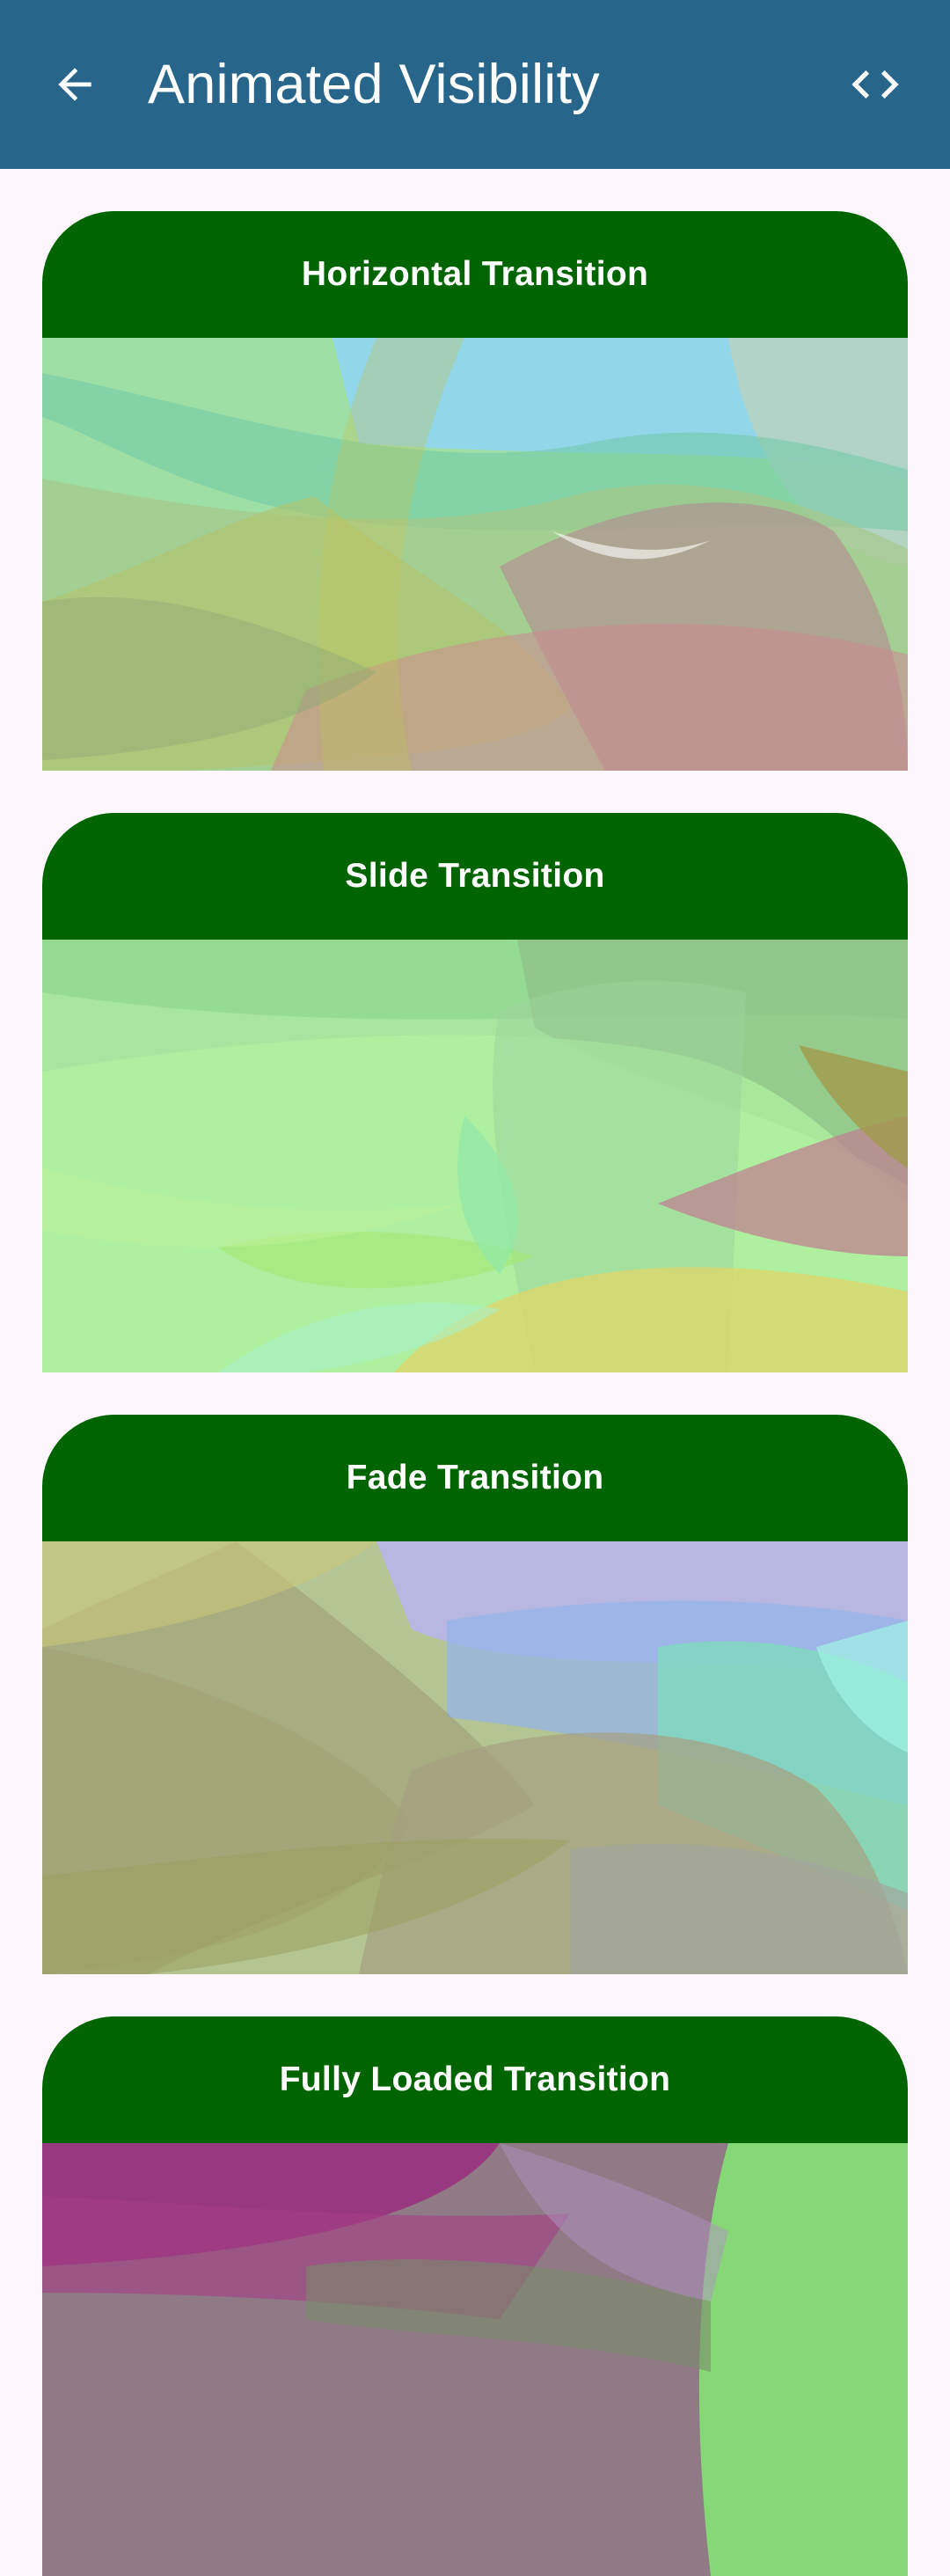 The height and width of the screenshot is (2576, 950). Describe the element at coordinates (475, 274) in the screenshot. I see `card-title: Horizontal Transition` at that location.